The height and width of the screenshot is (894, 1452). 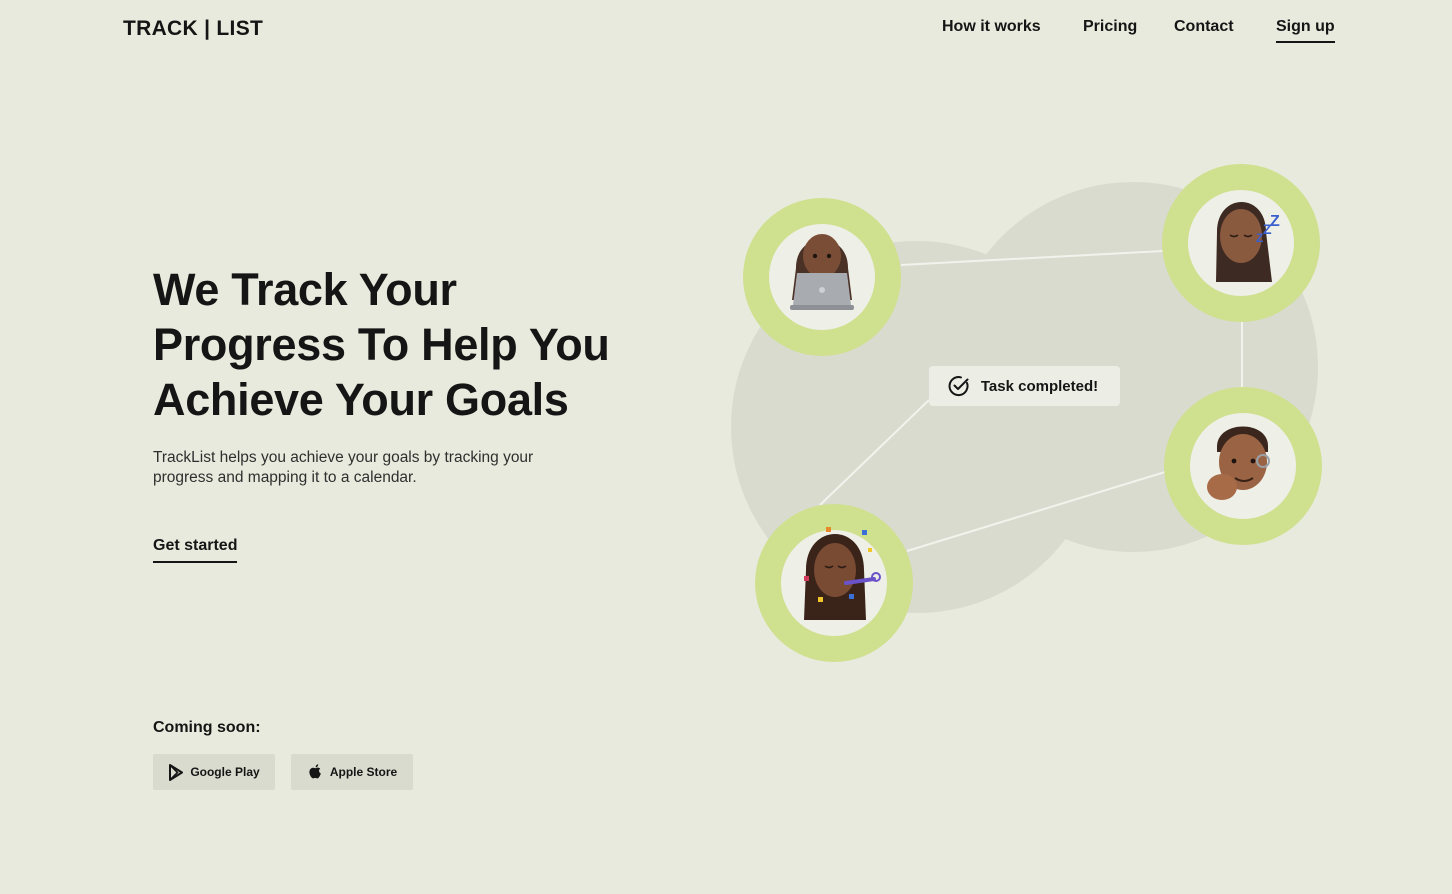 What do you see at coordinates (1039, 386) in the screenshot?
I see `toast-label: Task completed!` at bounding box center [1039, 386].